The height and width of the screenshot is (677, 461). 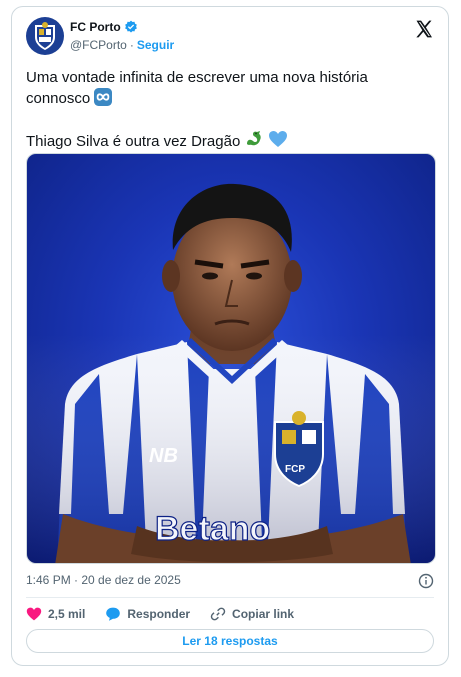 What do you see at coordinates (230, 597) in the screenshot?
I see `divider` at bounding box center [230, 597].